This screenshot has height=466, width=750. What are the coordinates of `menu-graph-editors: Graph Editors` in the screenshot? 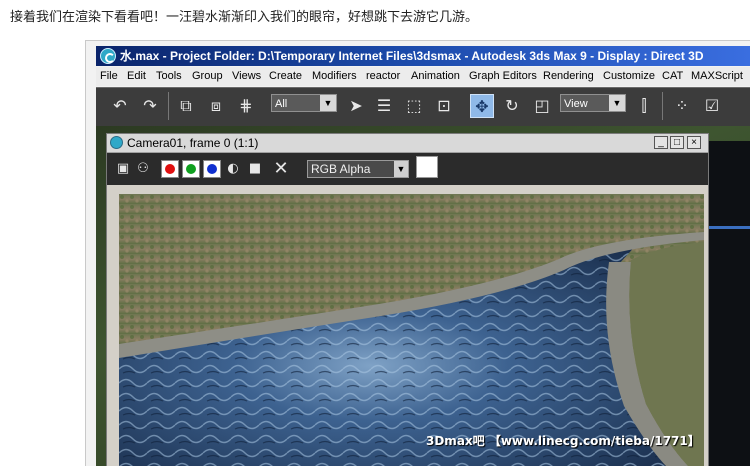 It's located at (503, 76).